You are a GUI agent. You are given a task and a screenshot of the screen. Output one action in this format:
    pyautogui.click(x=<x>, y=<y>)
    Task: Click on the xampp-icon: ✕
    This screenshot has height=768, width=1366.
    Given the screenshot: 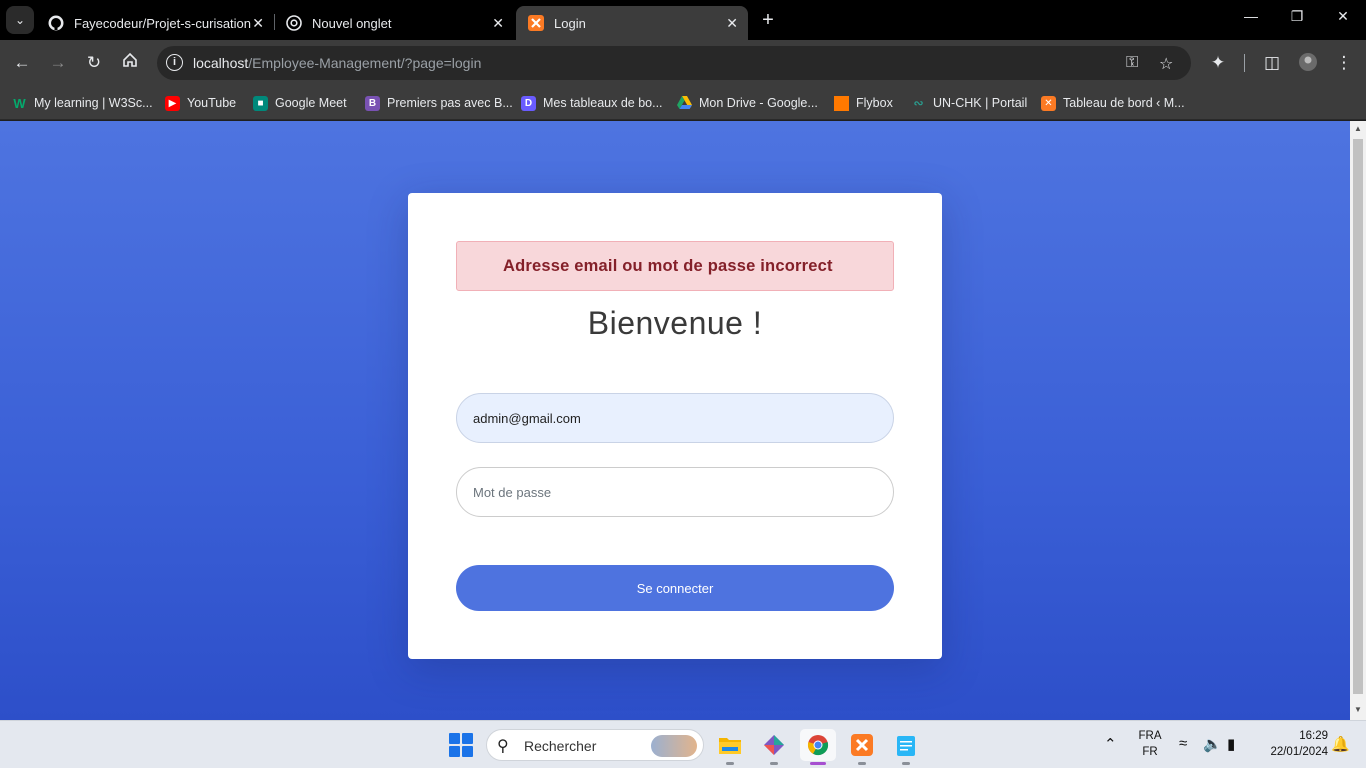 What is the action you would take?
    pyautogui.click(x=1048, y=103)
    